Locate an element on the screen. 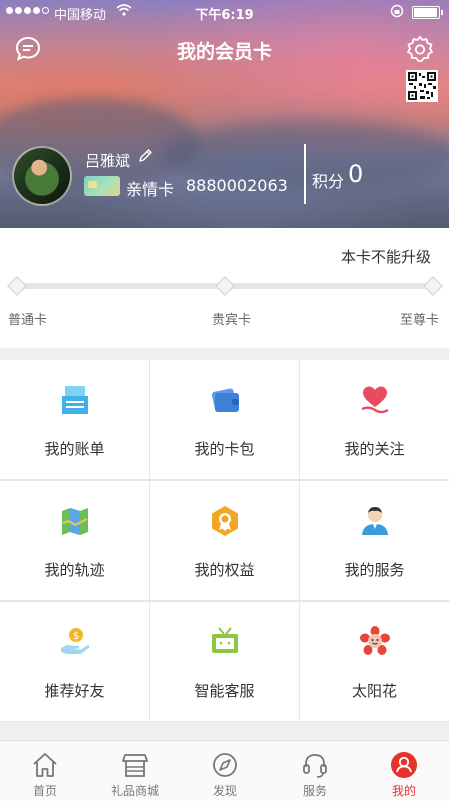  qr-code-icon is located at coordinates (422, 86).